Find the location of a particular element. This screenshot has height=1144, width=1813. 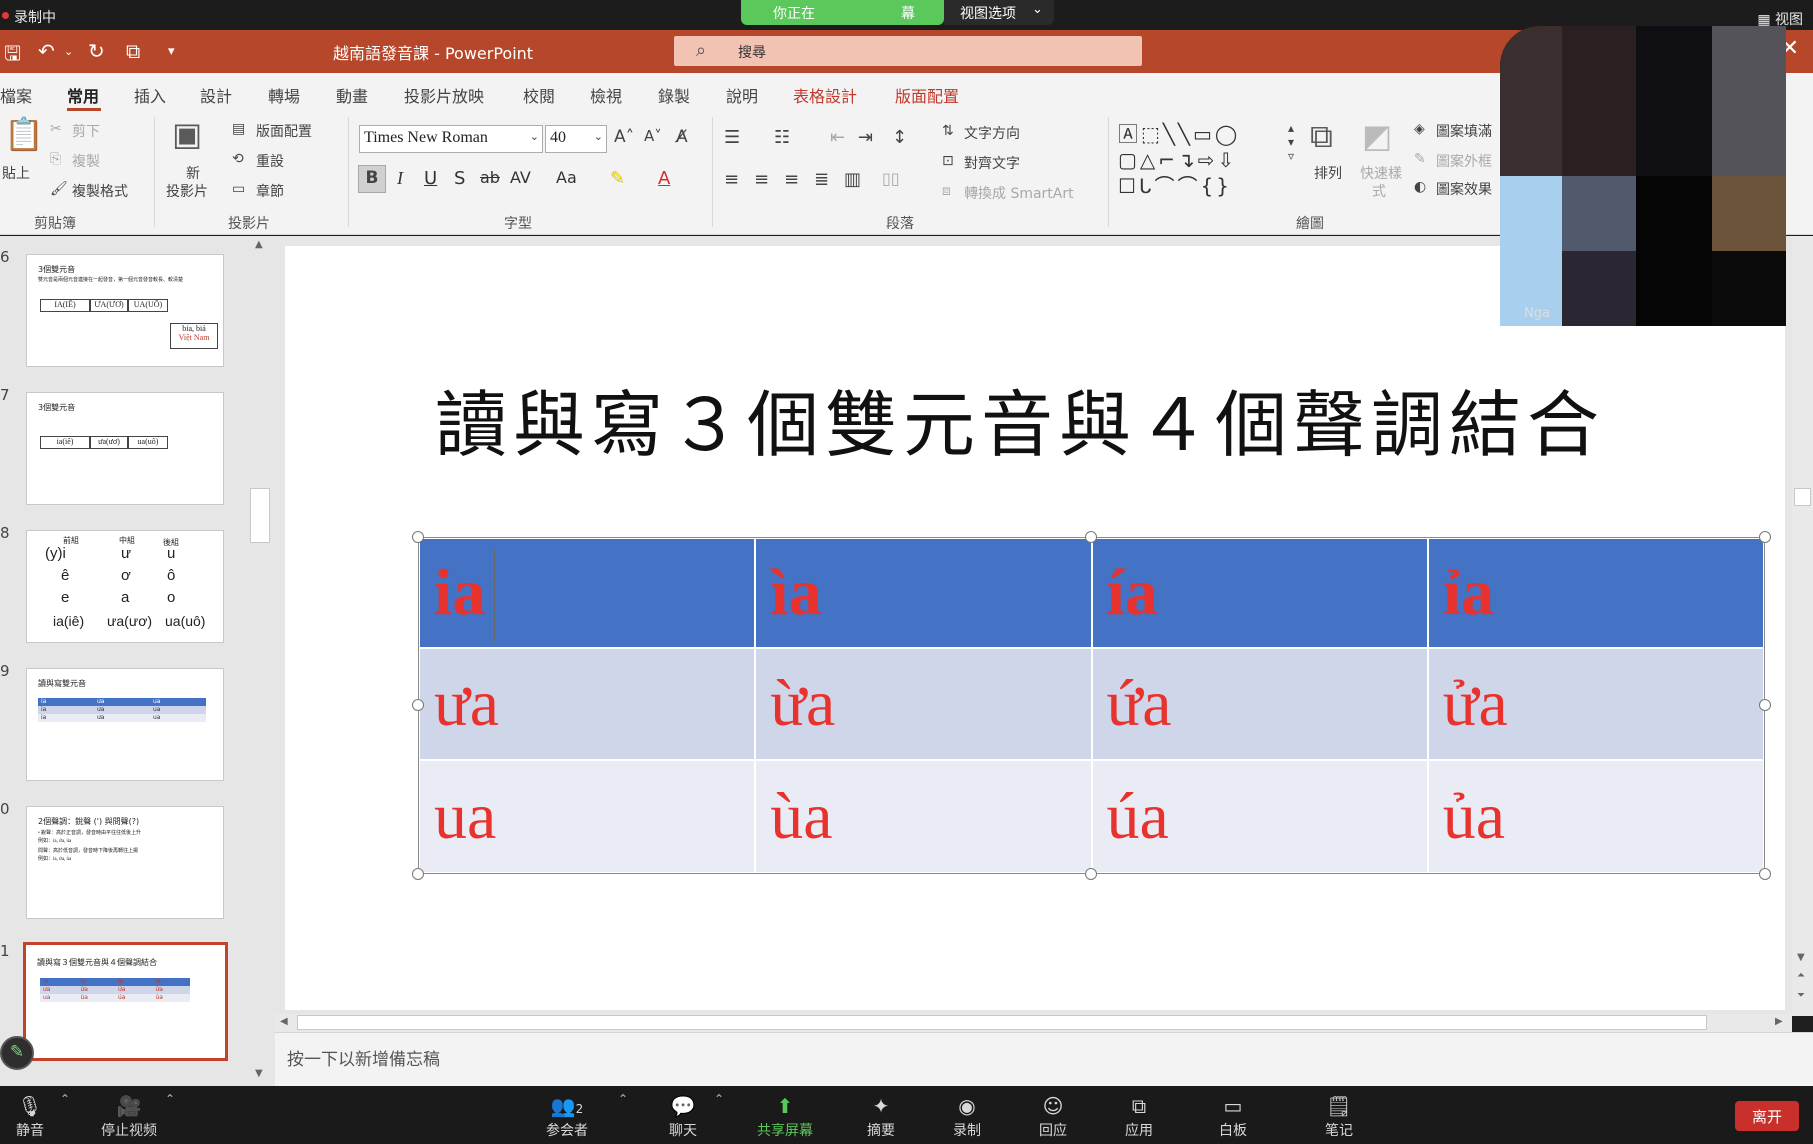

text-direction-button: 文字方向 is located at coordinates (992, 133).